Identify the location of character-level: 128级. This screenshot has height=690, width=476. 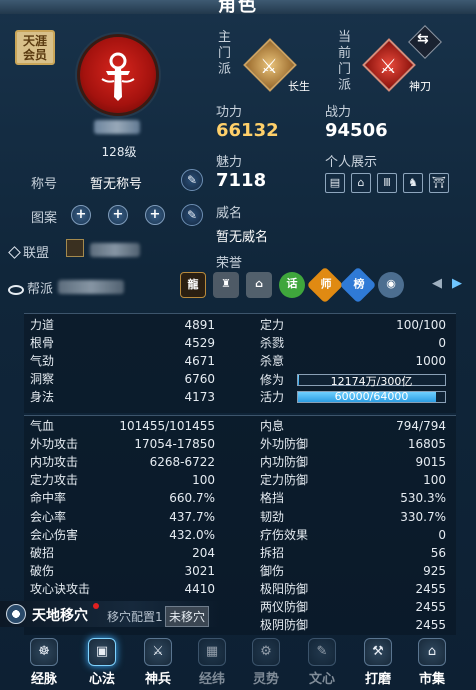
(119, 152).